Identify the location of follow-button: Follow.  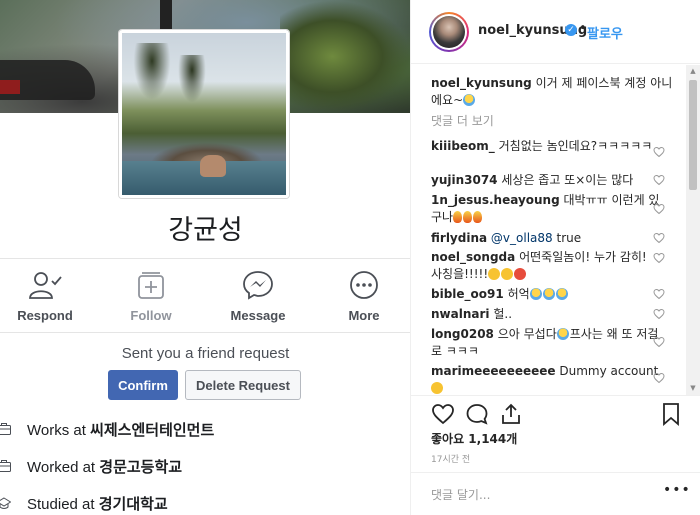
(151, 298).